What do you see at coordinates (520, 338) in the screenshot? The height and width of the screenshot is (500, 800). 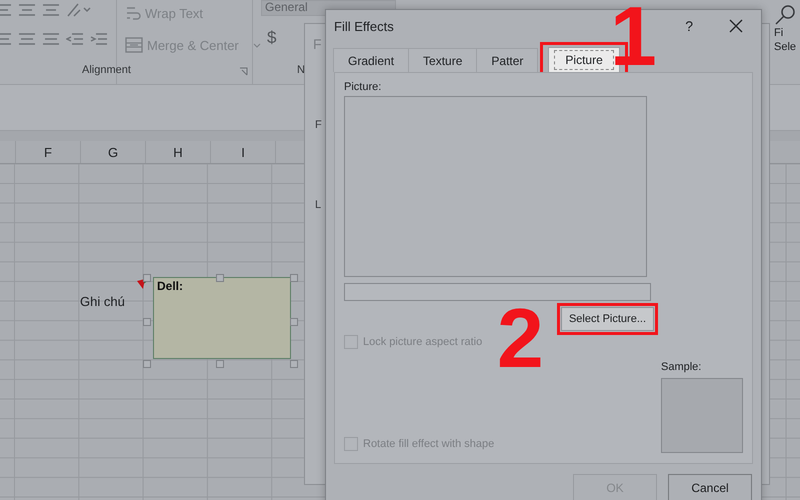 I see `step-number: 2` at bounding box center [520, 338].